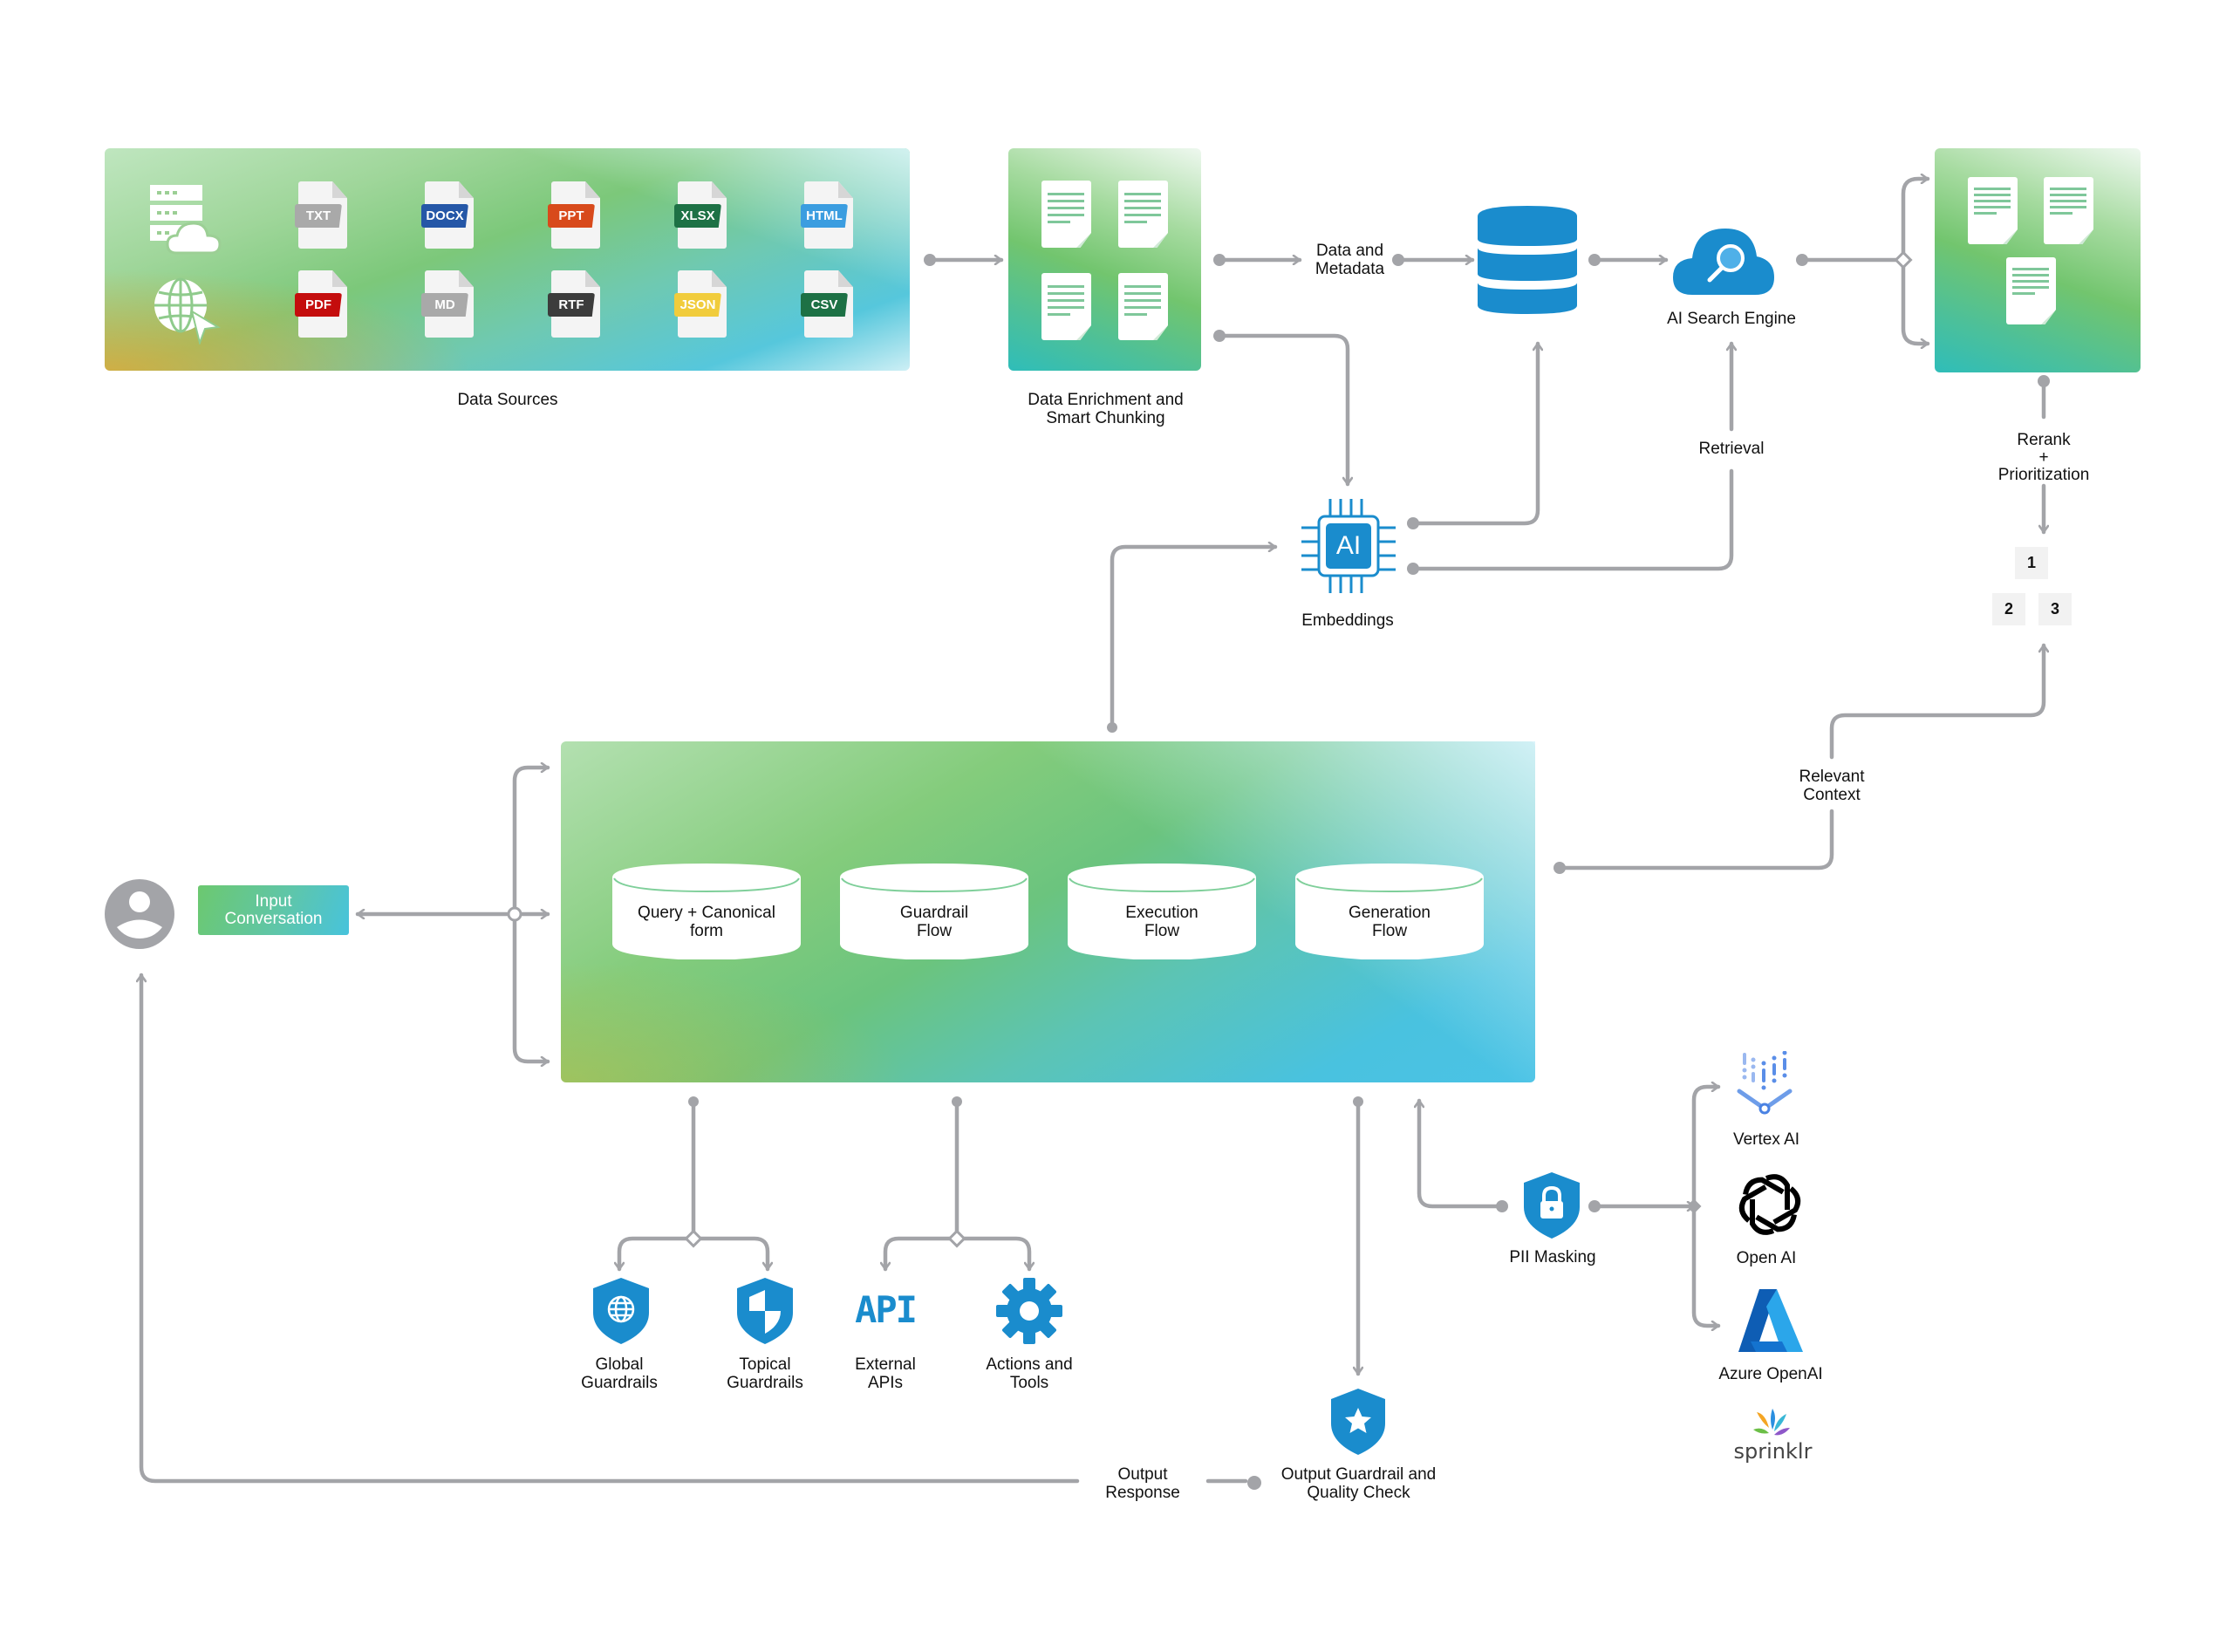 Image resolution: width=2233 pixels, height=1652 pixels. I want to click on file-icon-html: HTML, so click(827, 215).